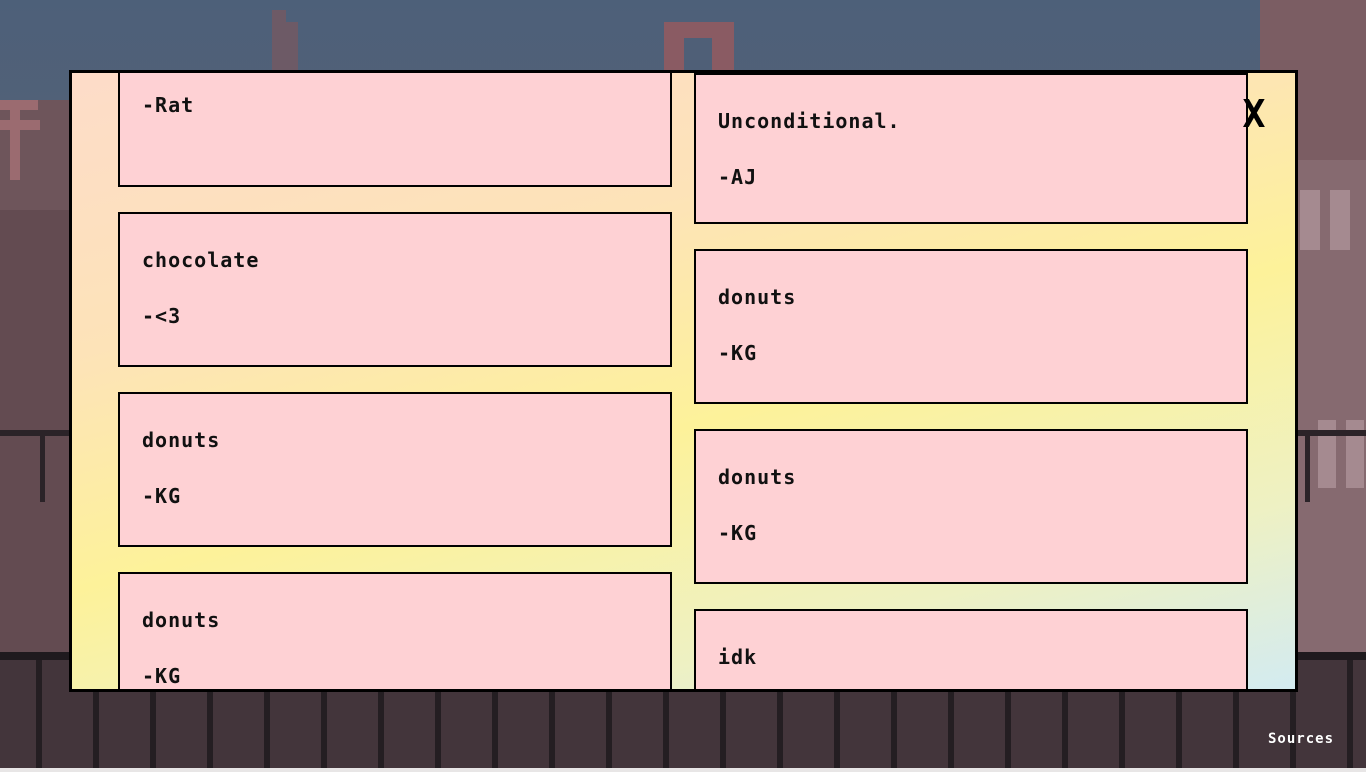 This screenshot has height=772, width=1366. Describe the element at coordinates (15, 140) in the screenshot. I see `lantern-post` at that location.